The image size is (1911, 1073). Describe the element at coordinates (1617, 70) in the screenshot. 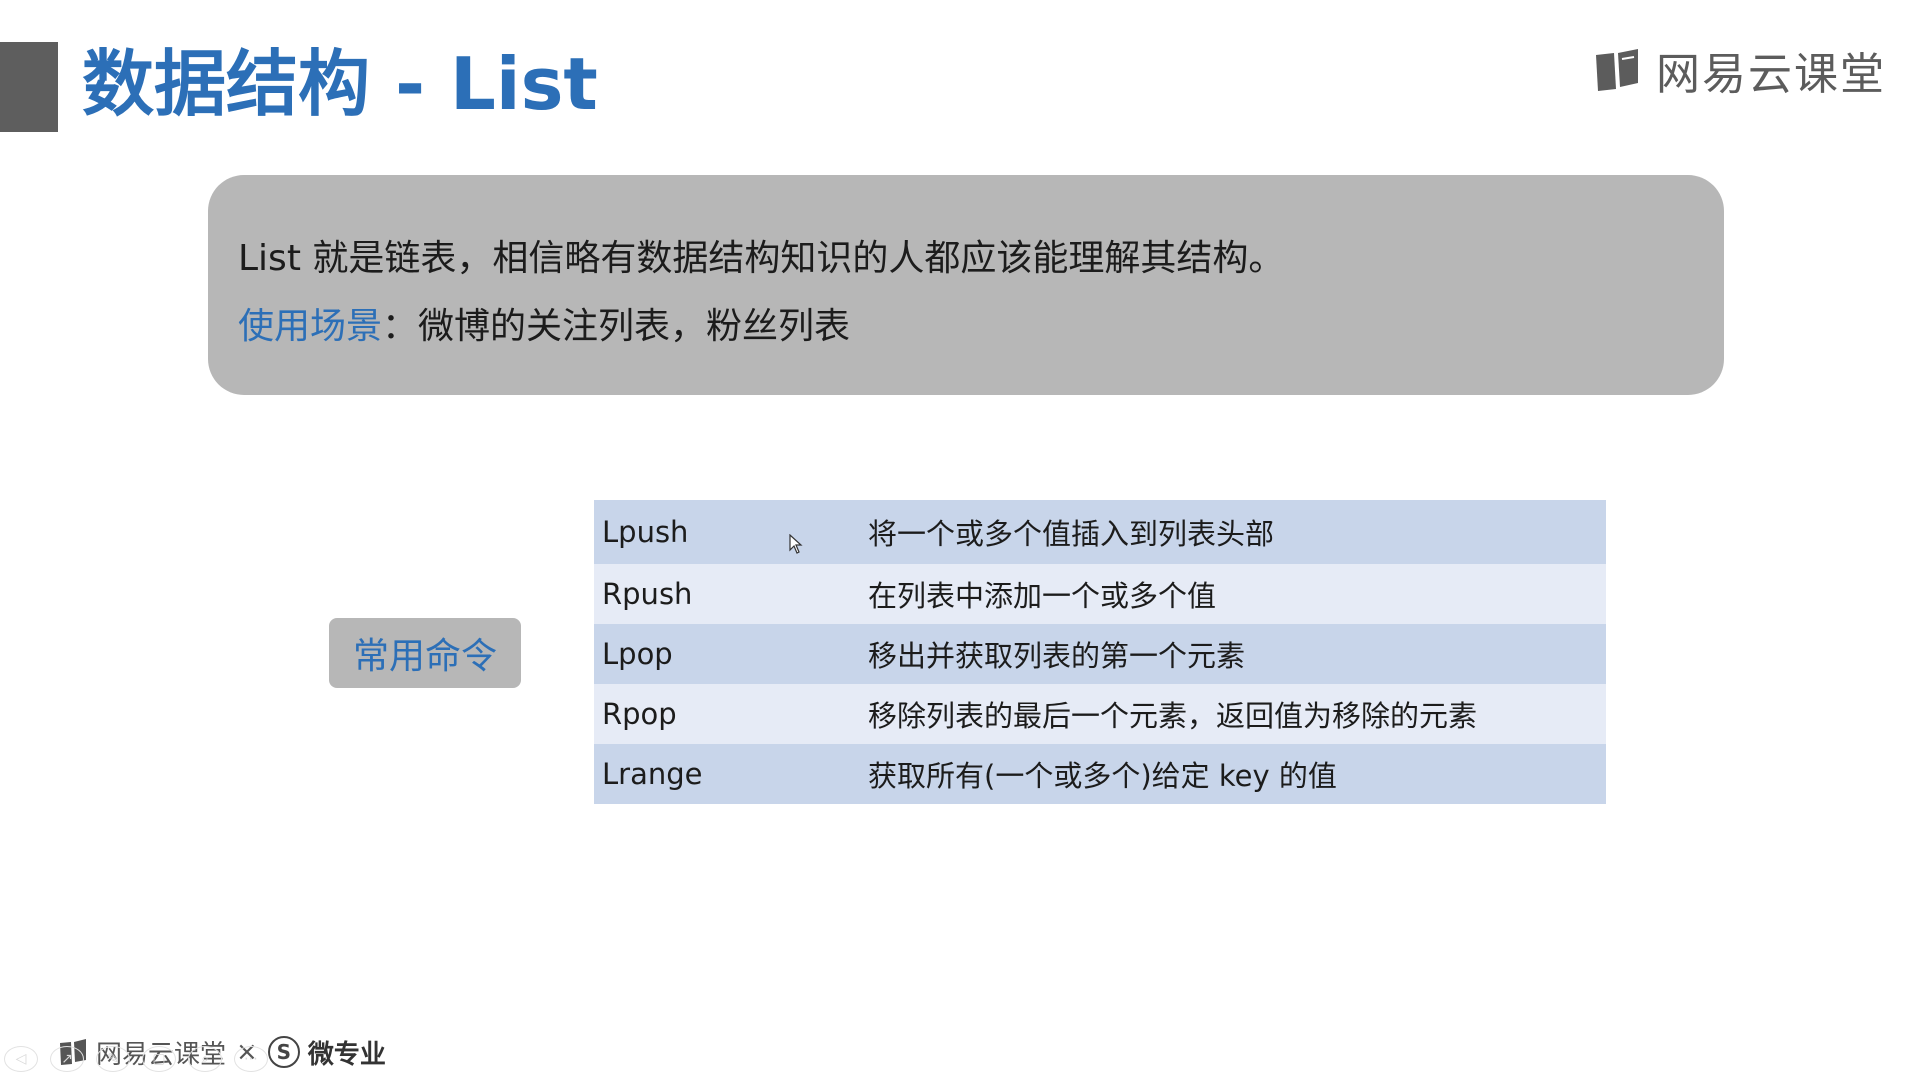

I see `book-icon` at that location.